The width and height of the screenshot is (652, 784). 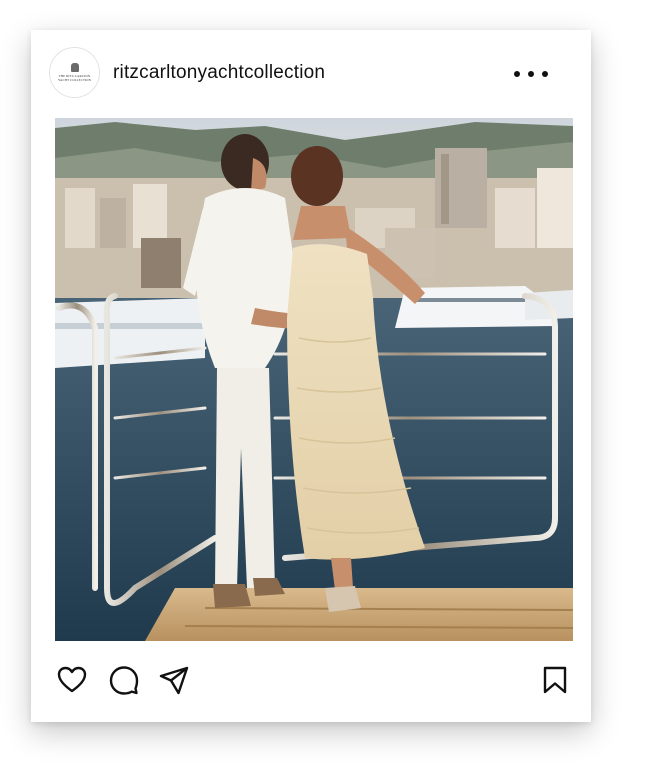 I want to click on more-options-icon, so click(x=531, y=74).